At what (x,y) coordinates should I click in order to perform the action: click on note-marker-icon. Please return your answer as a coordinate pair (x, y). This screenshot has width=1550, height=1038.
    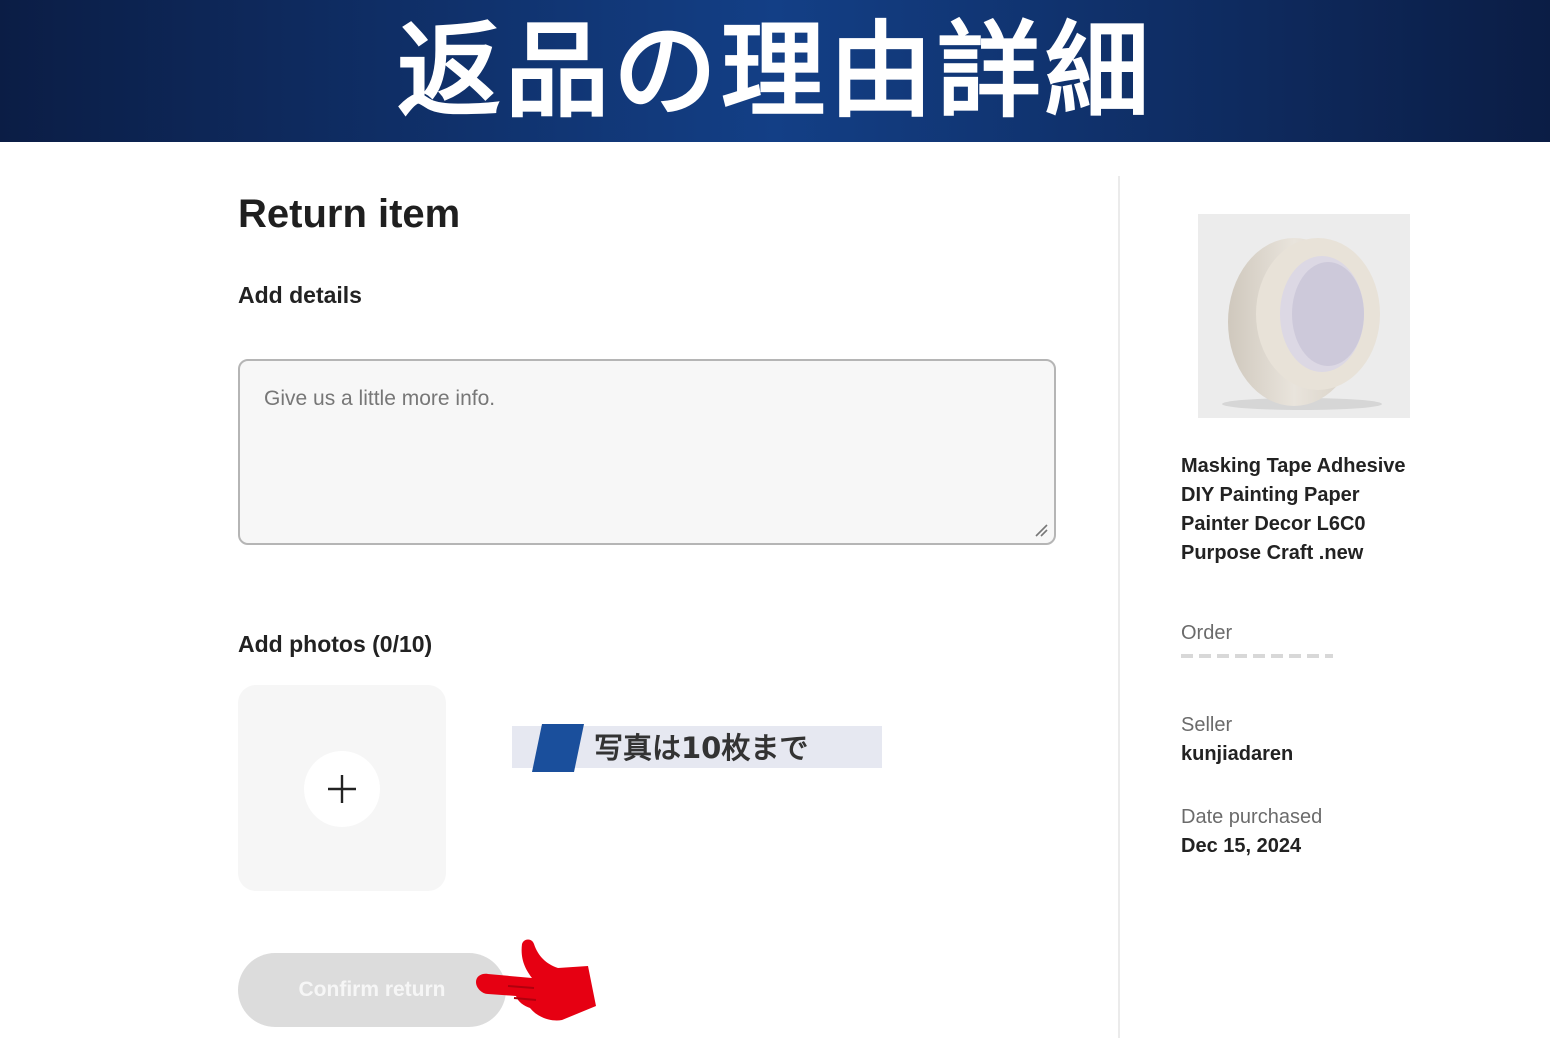
    Looking at the image, I should click on (558, 748).